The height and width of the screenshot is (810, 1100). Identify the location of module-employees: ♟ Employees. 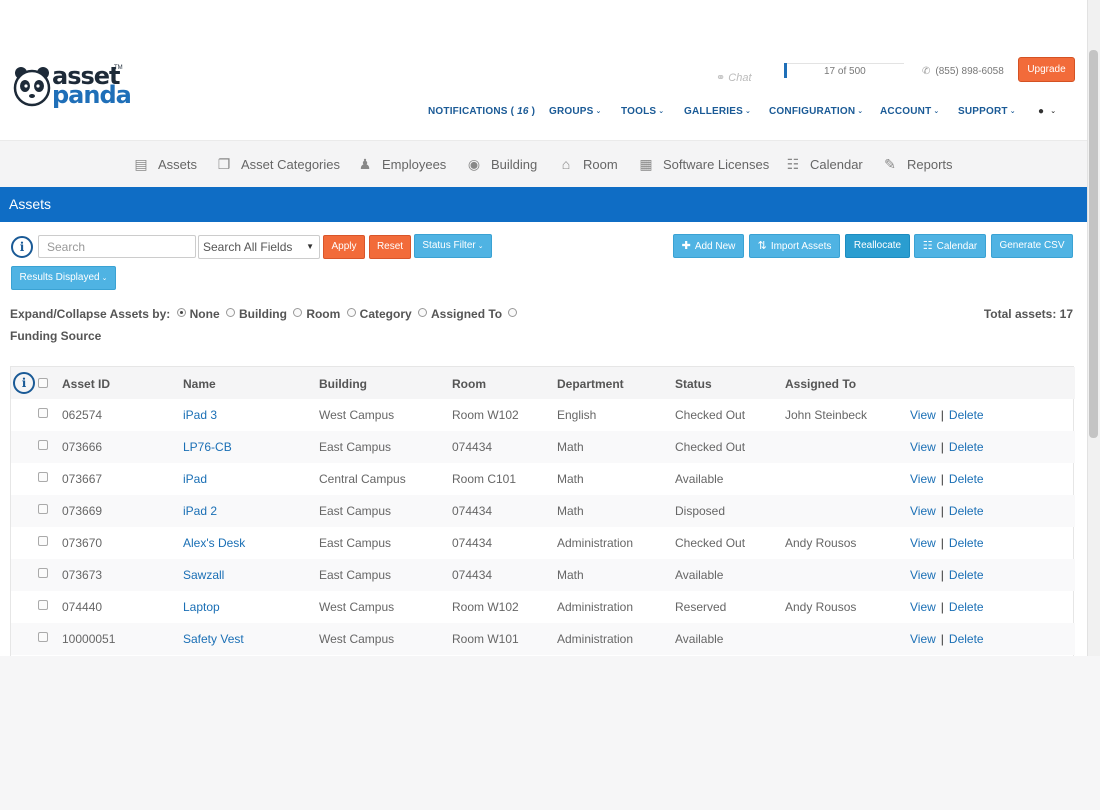
(402, 164).